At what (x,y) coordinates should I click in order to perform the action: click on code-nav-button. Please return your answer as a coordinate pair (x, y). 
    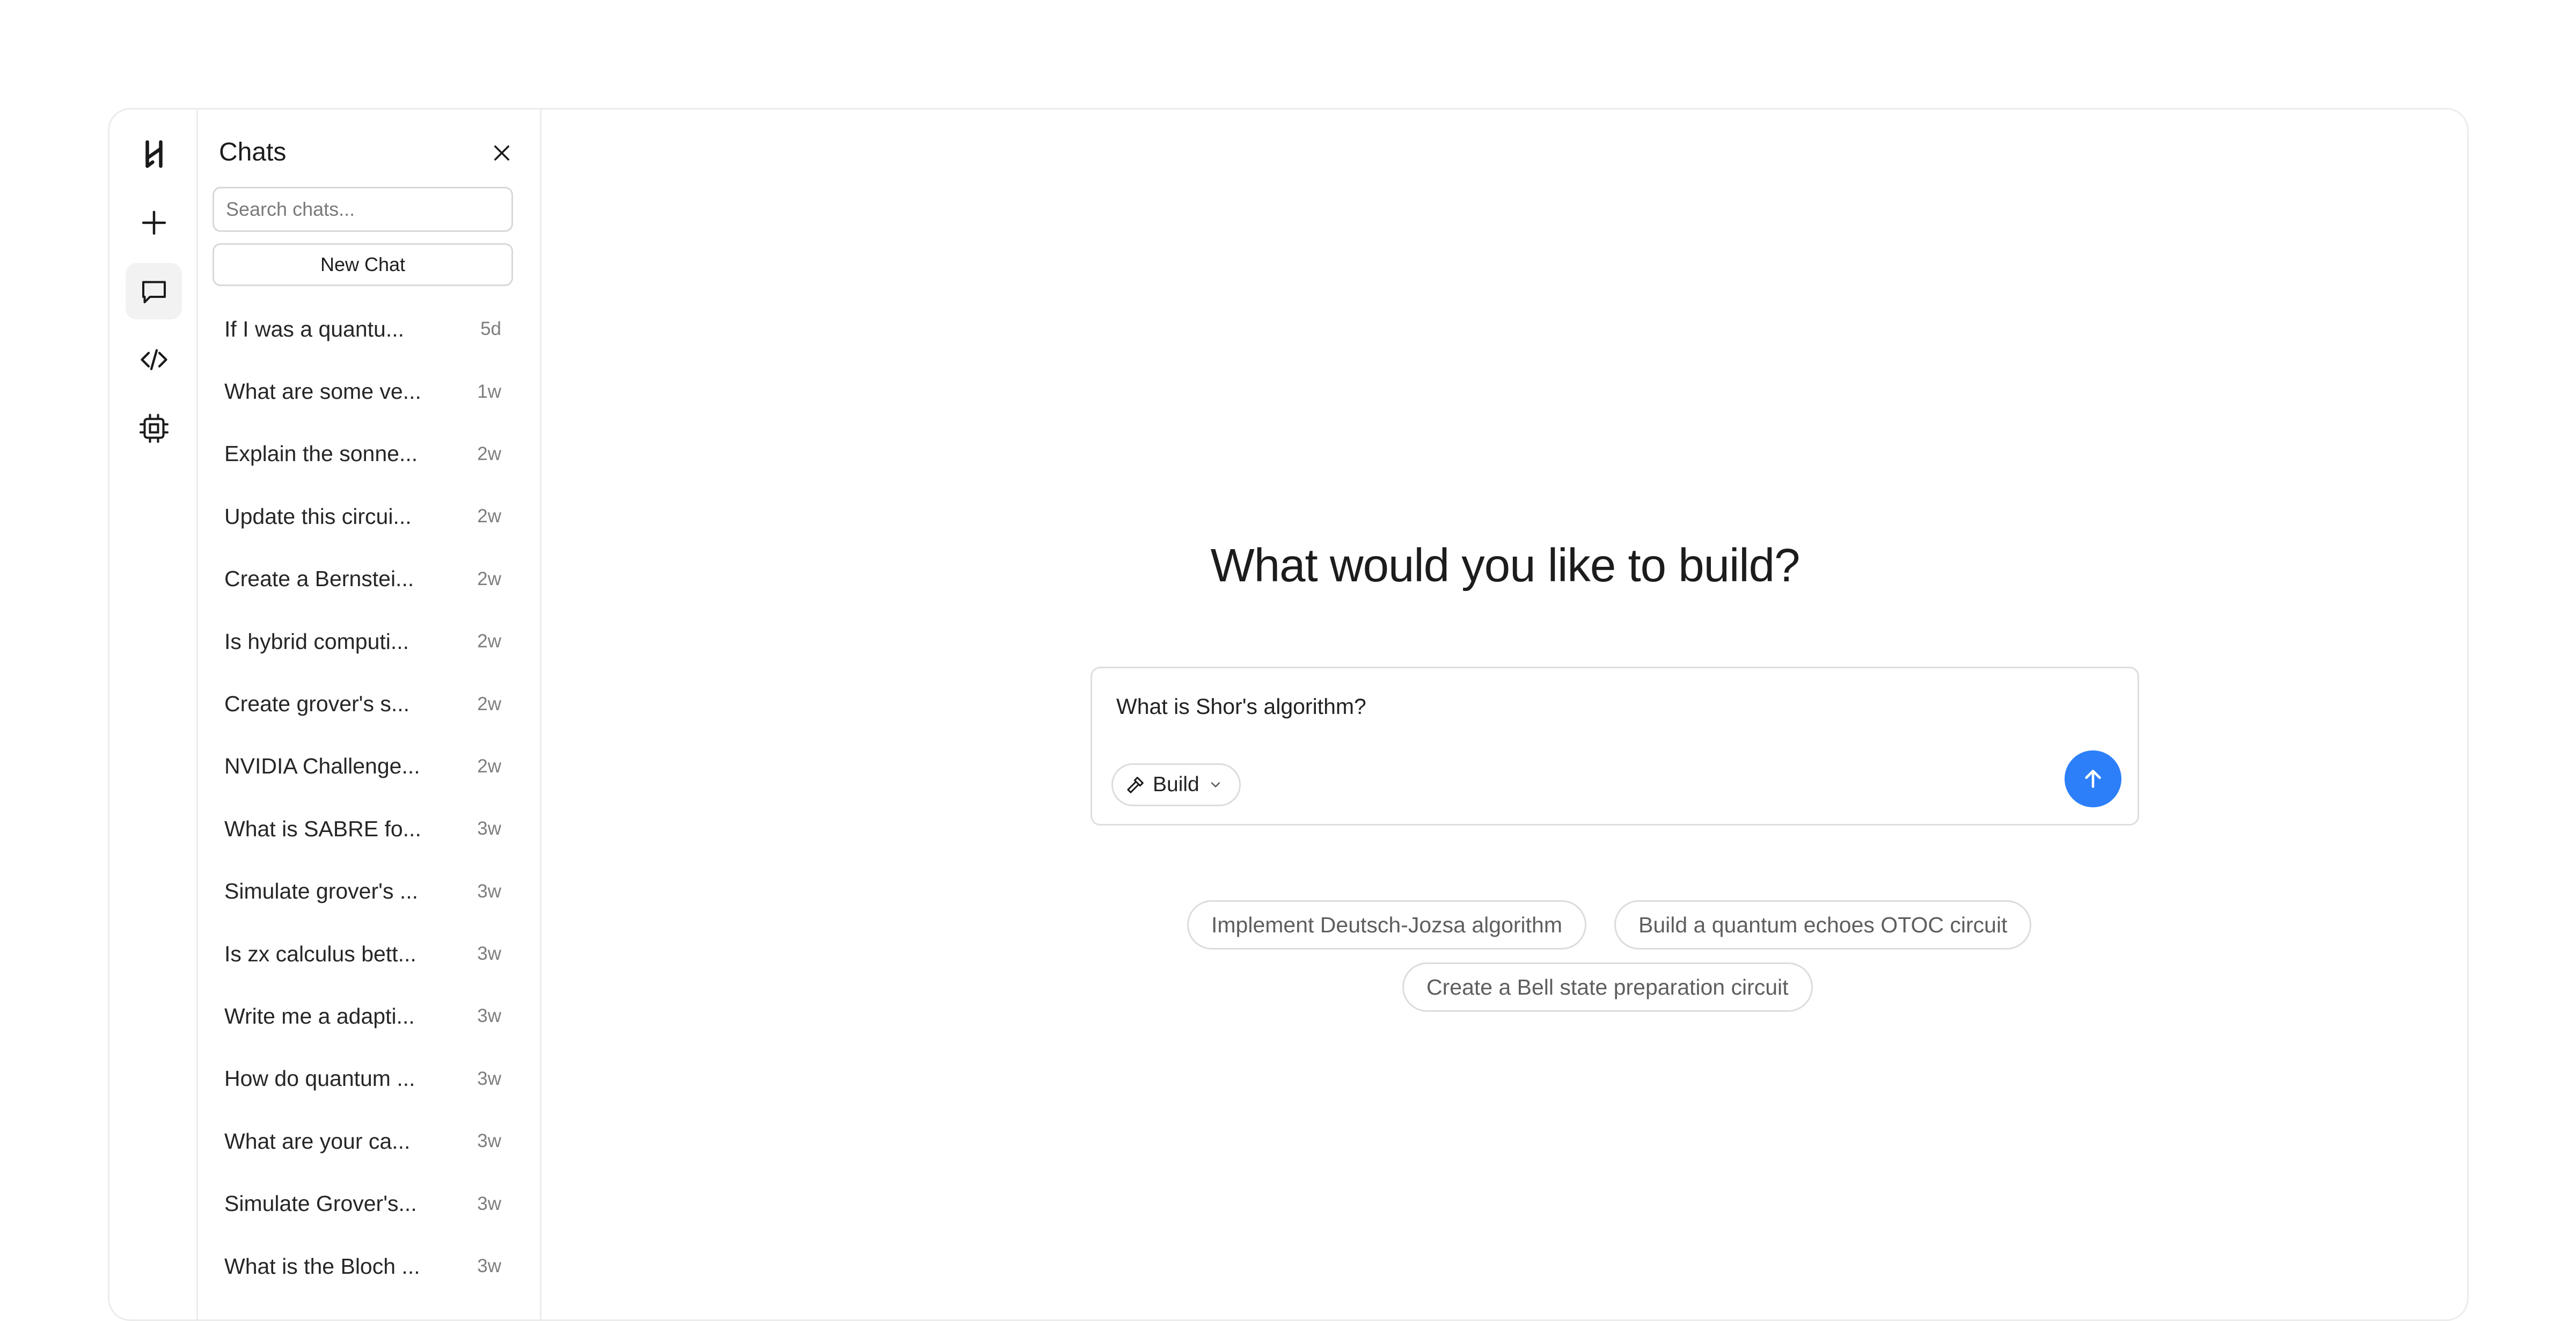
    Looking at the image, I should click on (154, 359).